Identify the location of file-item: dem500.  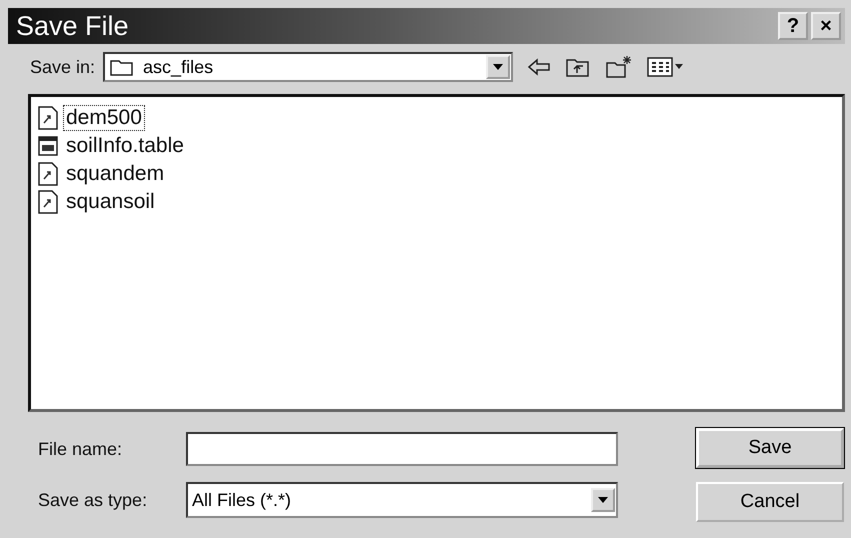
(436, 118).